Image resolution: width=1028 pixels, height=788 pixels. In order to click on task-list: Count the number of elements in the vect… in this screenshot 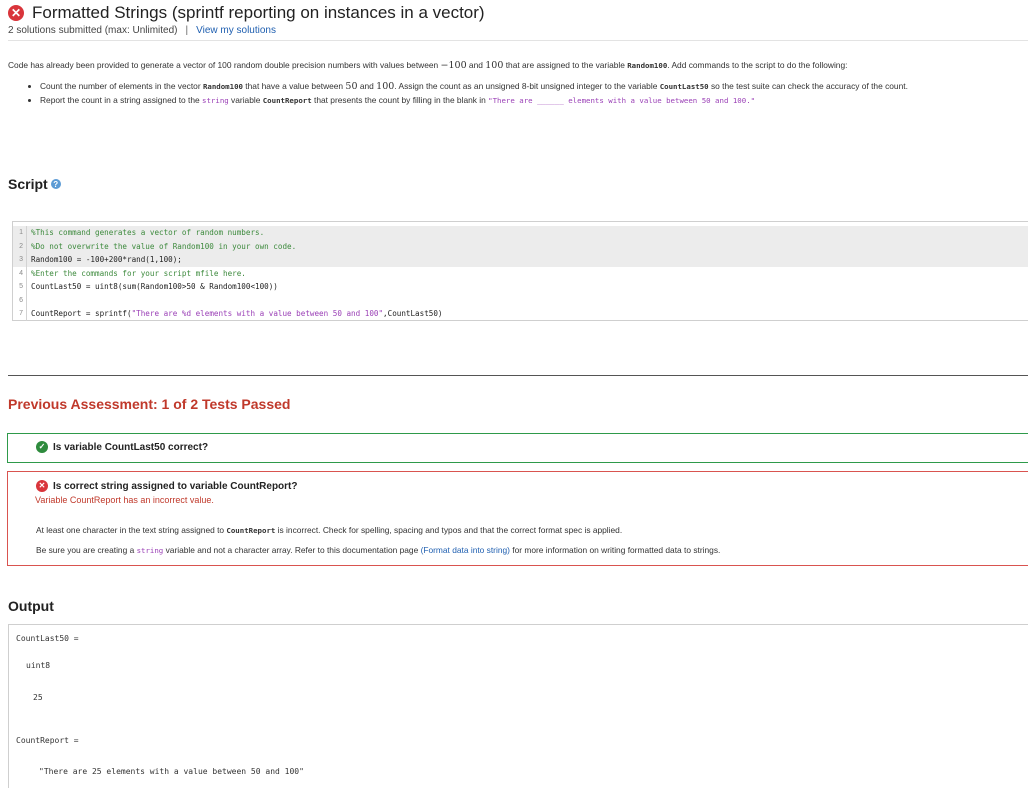, I will do `click(515, 93)`.